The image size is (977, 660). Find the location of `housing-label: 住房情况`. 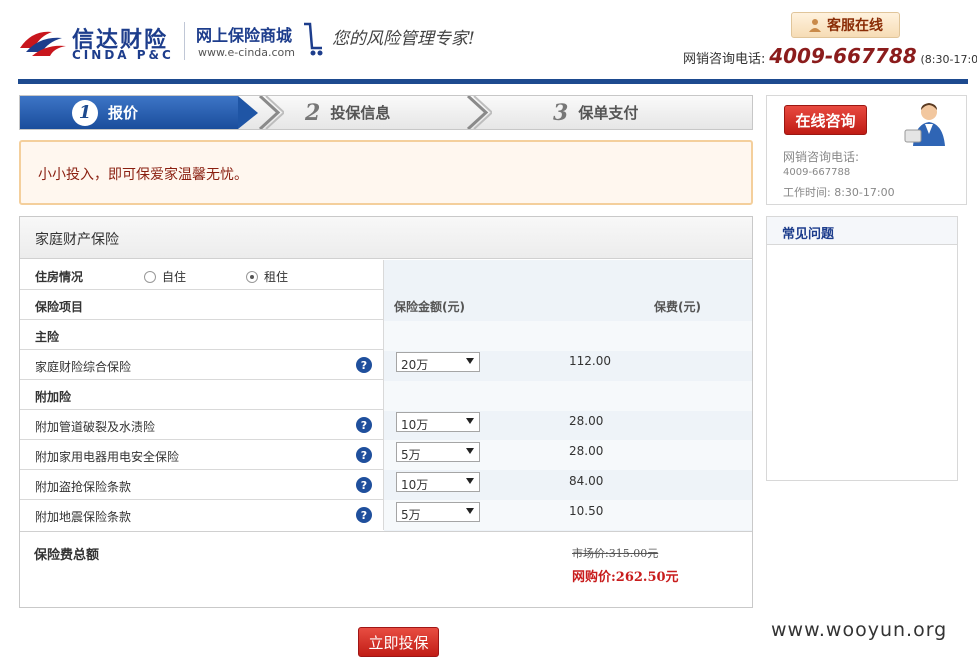

housing-label: 住房情况 is located at coordinates (59, 277).